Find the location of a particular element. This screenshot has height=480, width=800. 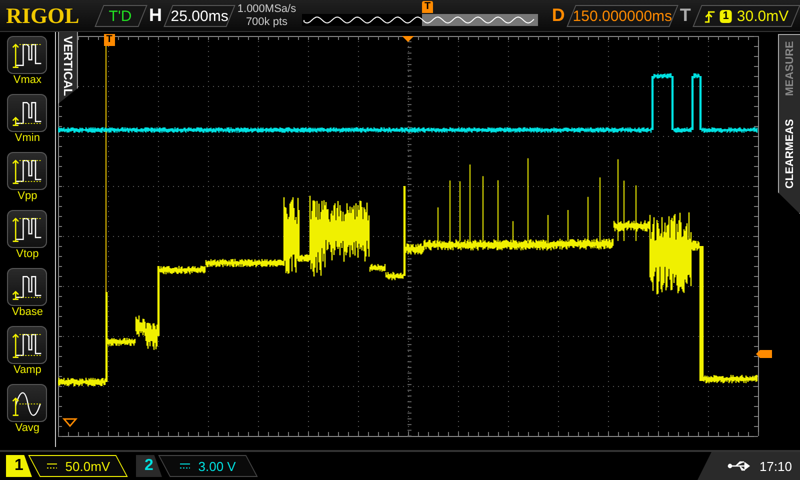

measure-item: Vavg is located at coordinates (27, 412).